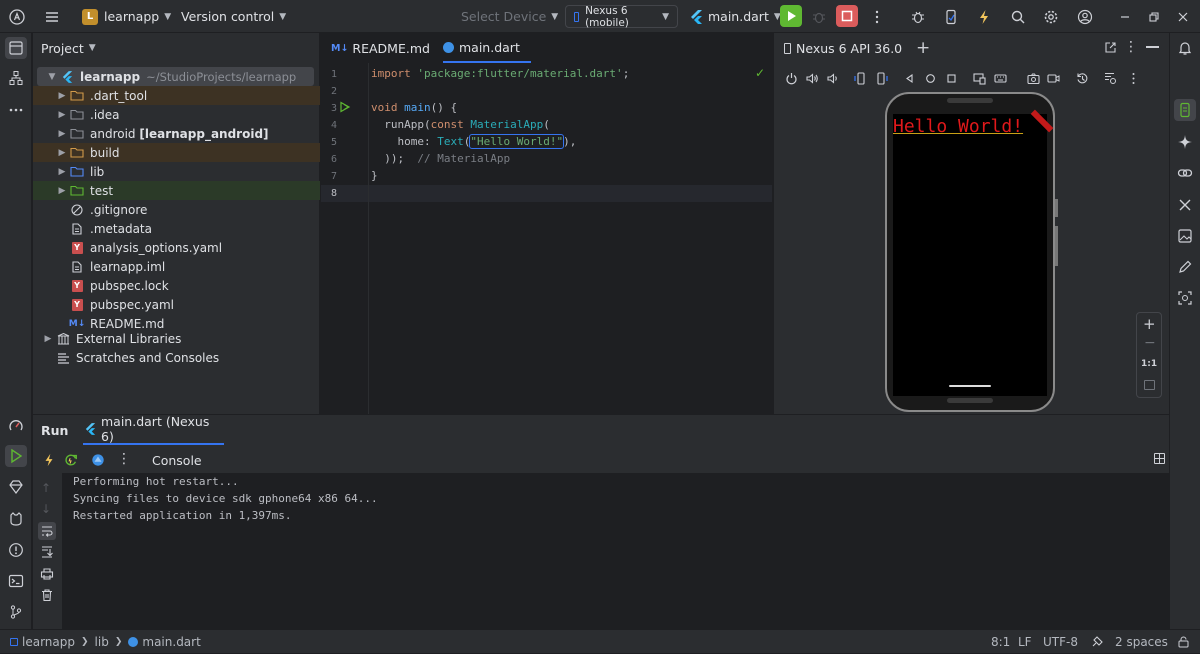 The image size is (1200, 654). I want to click on app-logo-icon, so click(17, 16).